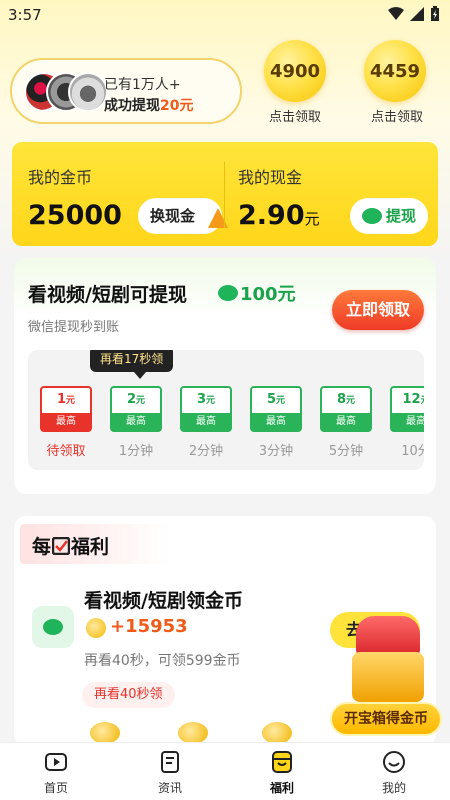 The width and height of the screenshot is (450, 800). What do you see at coordinates (393, 788) in the screenshot?
I see `nav-label: 我的` at bounding box center [393, 788].